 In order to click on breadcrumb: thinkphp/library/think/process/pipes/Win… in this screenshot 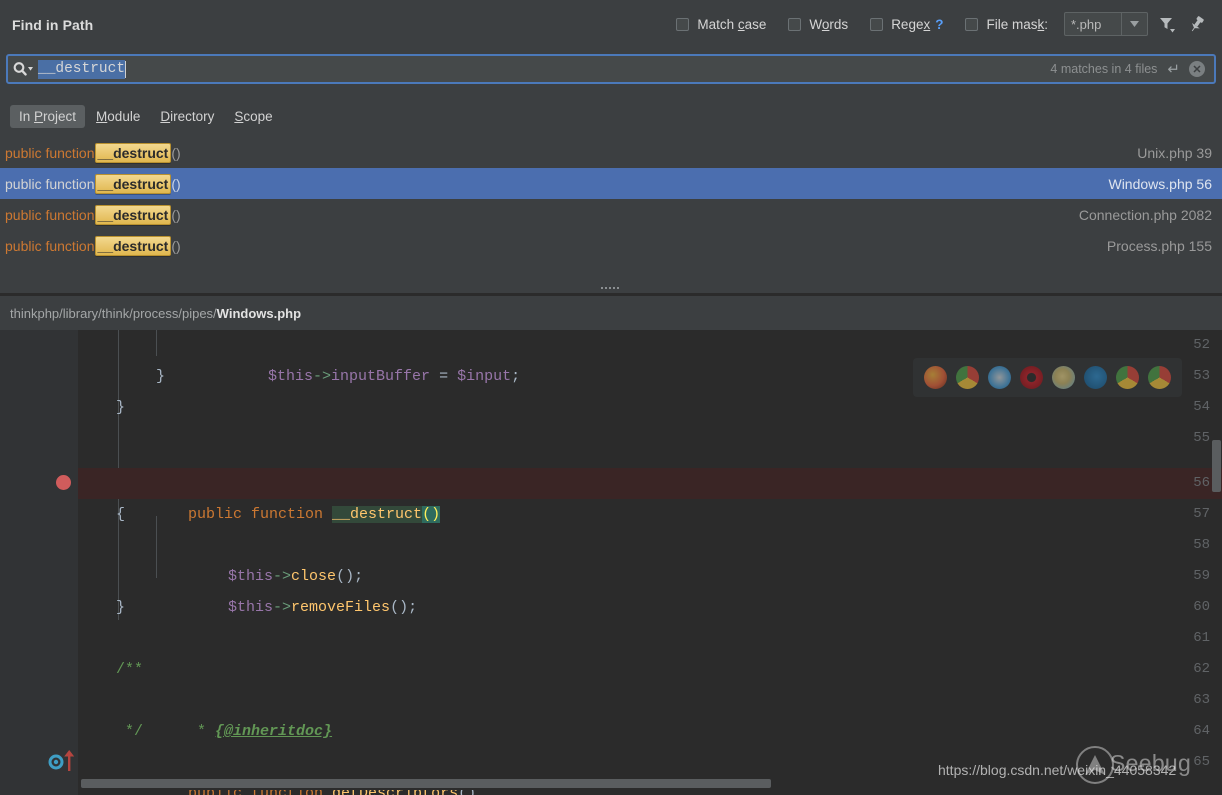, I will do `click(150, 313)`.